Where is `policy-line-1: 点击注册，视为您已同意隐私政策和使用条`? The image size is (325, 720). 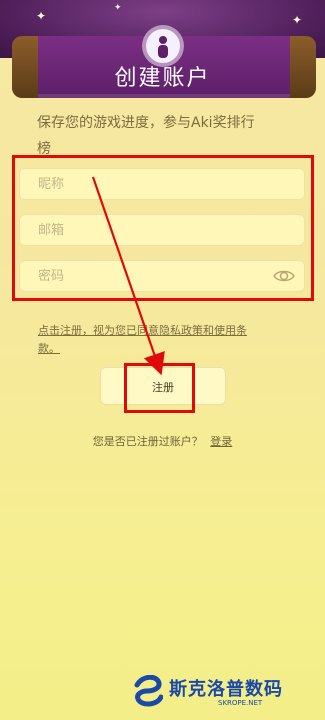 policy-line-1: 点击注册，视为您已同意隐私政策和使用条 is located at coordinates (142, 330).